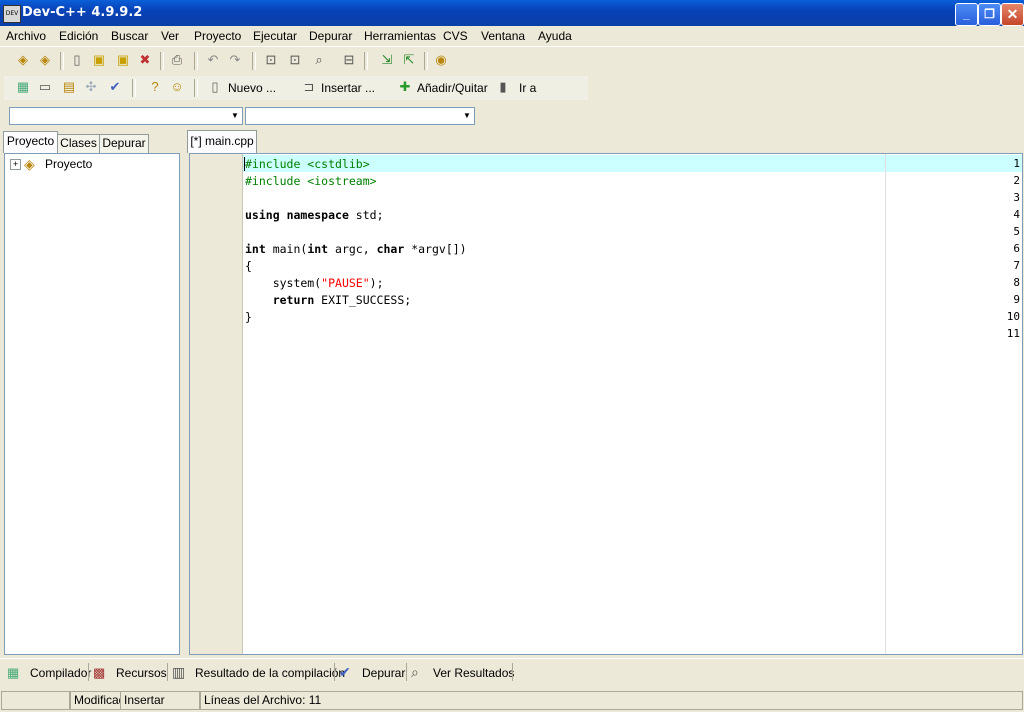 The width and height of the screenshot is (1024, 712). What do you see at coordinates (349, 60) in the screenshot?
I see `goto-line-icon: ⊟` at bounding box center [349, 60].